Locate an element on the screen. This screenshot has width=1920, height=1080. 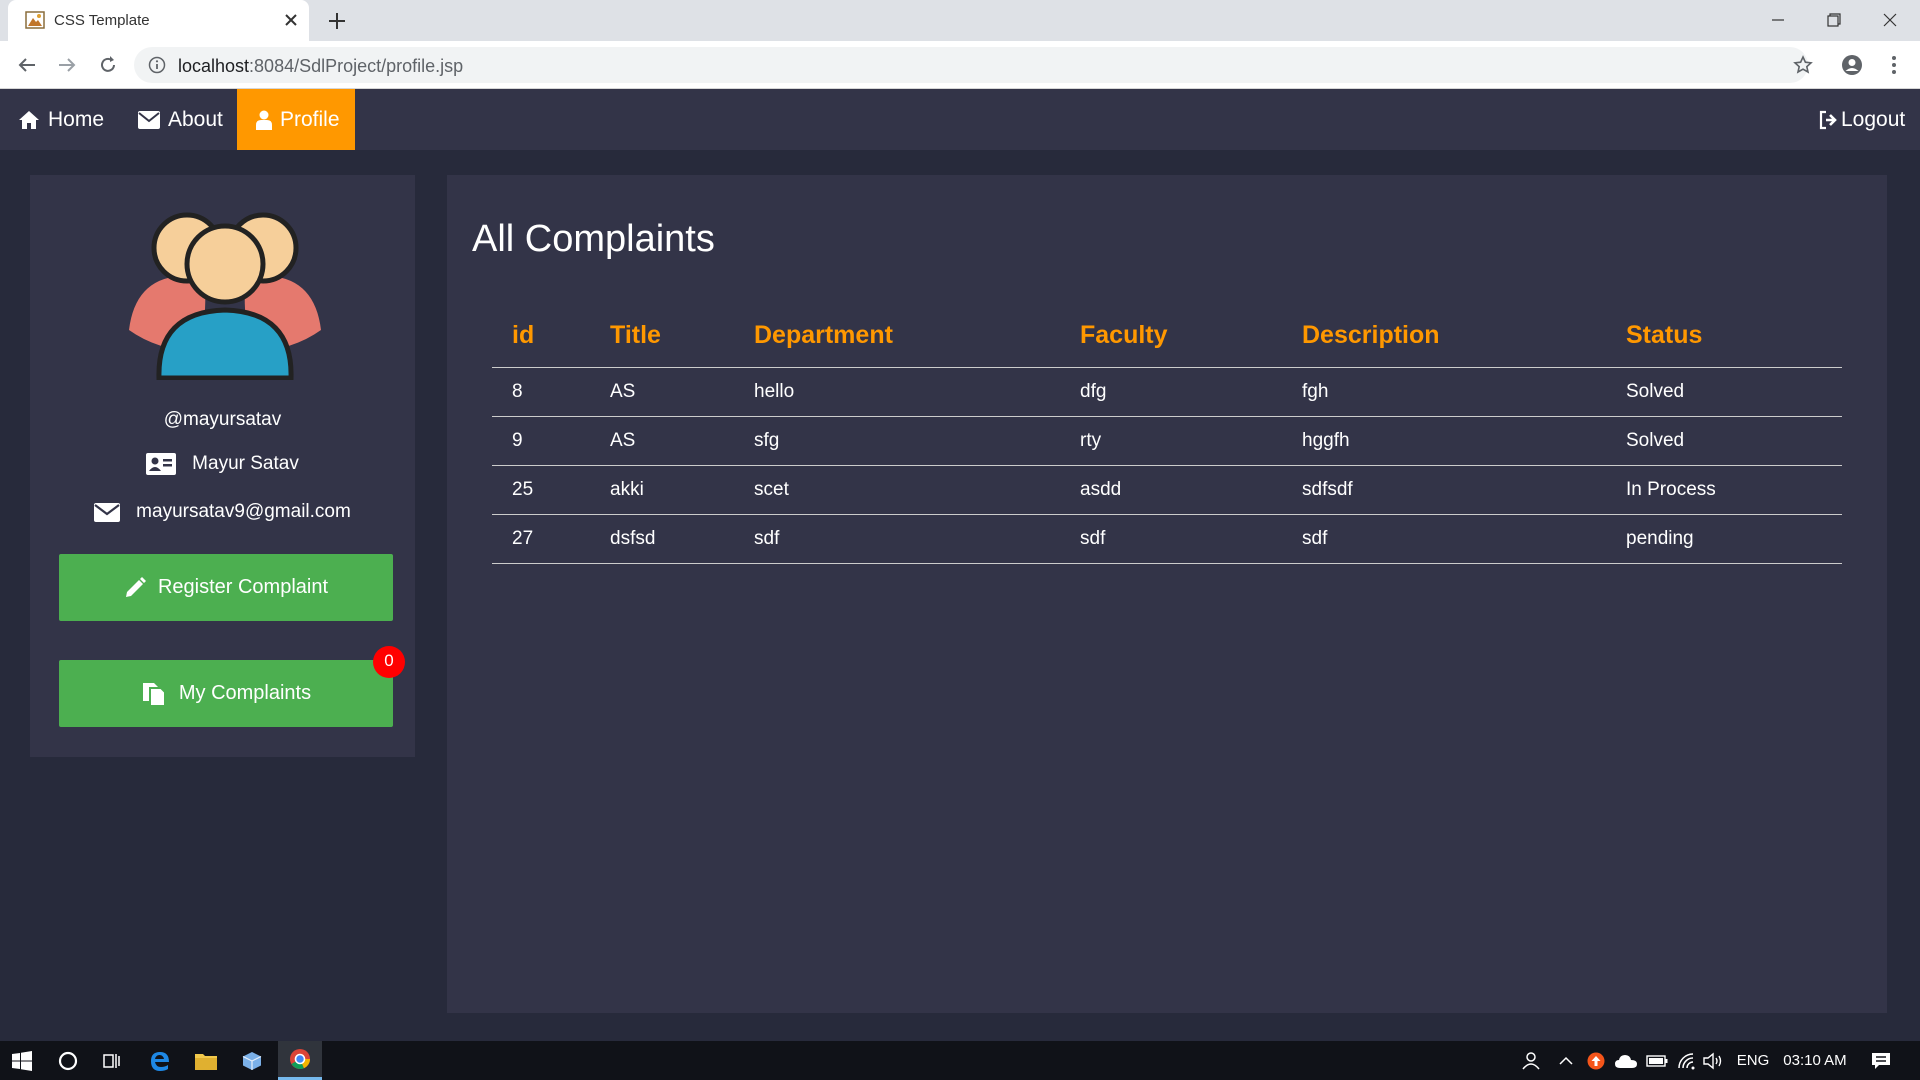
user-icon is located at coordinates (264, 120).